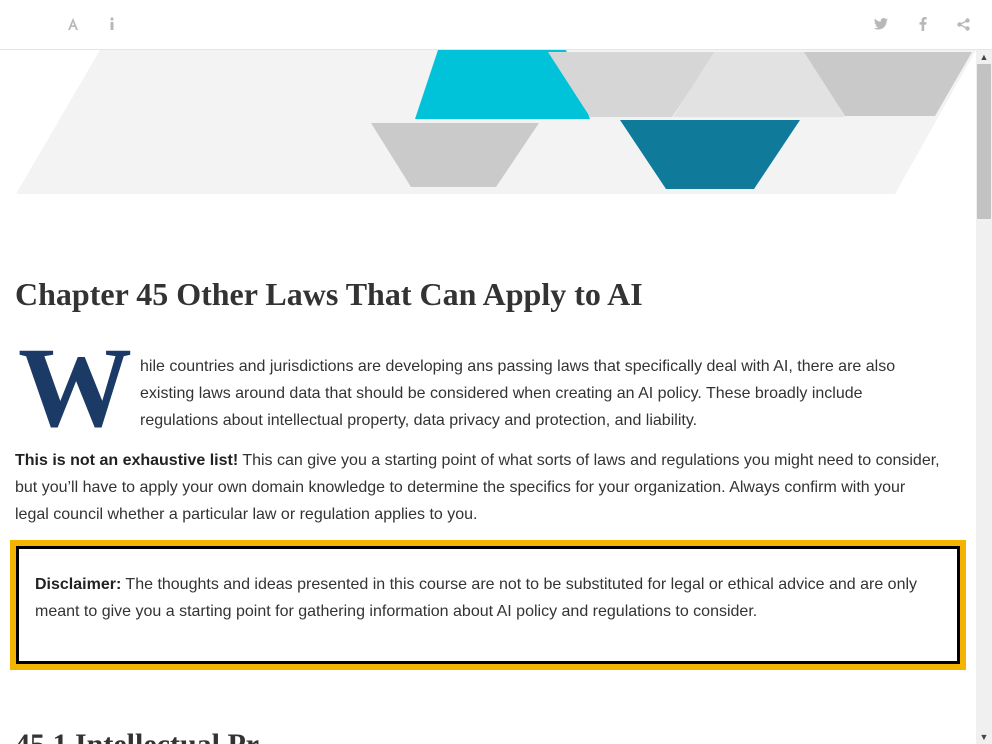 The image size is (992, 744). I want to click on section-heading: 45.1 Intellectual Pr, so click(137, 736).